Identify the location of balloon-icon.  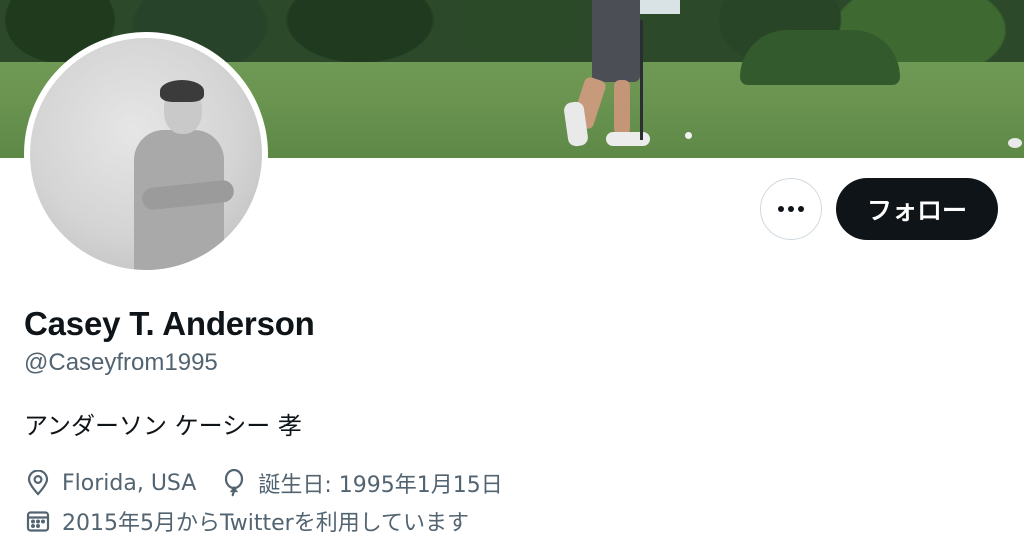
(234, 483).